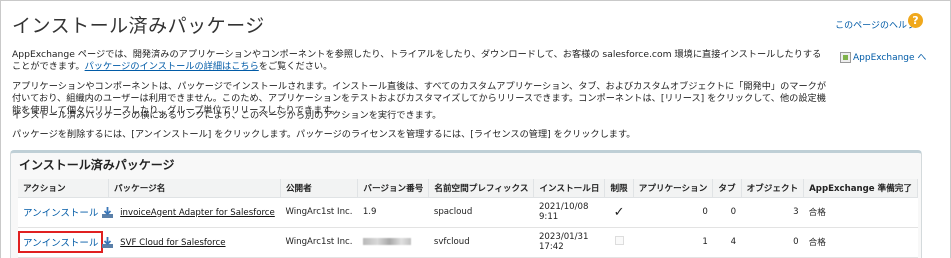 This screenshot has width=951, height=258. Describe the element at coordinates (727, 212) in the screenshot. I see `tabs-cell: 0` at that location.